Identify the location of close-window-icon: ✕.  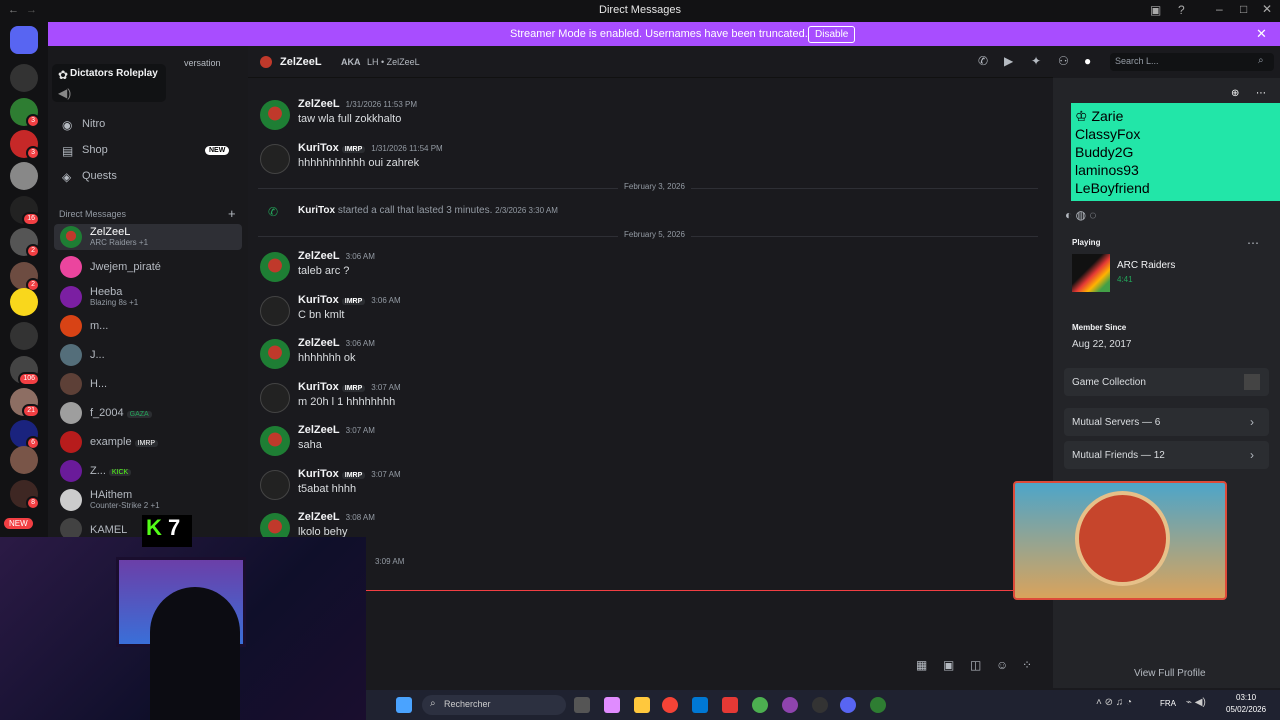
(1267, 9).